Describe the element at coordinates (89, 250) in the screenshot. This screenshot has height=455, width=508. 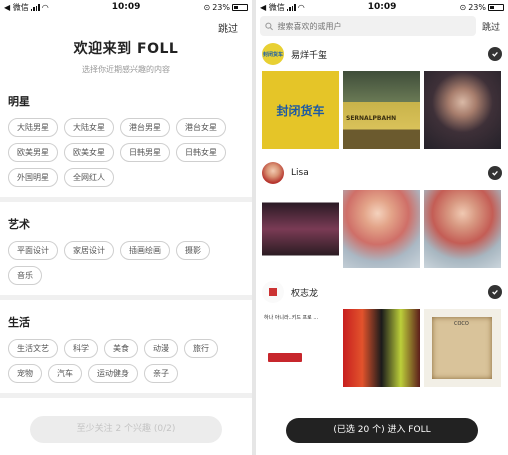
I see `interest-chip: 家居设计` at that location.